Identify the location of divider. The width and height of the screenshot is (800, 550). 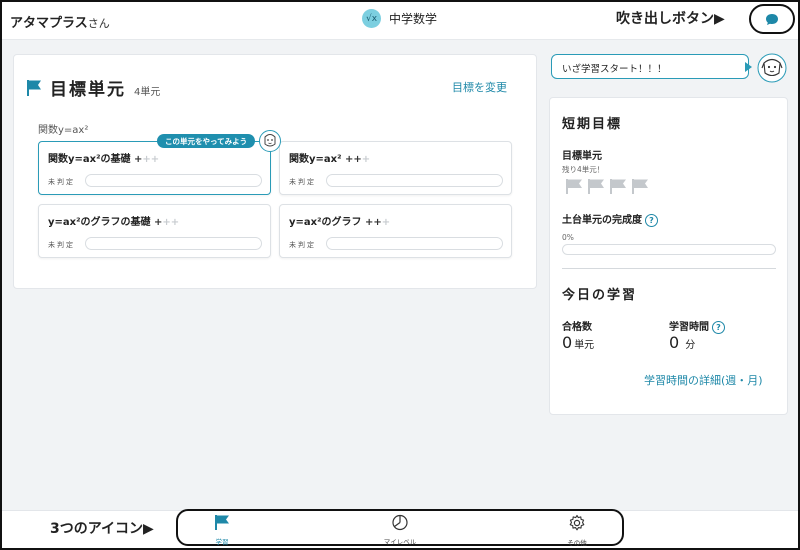
(669, 268).